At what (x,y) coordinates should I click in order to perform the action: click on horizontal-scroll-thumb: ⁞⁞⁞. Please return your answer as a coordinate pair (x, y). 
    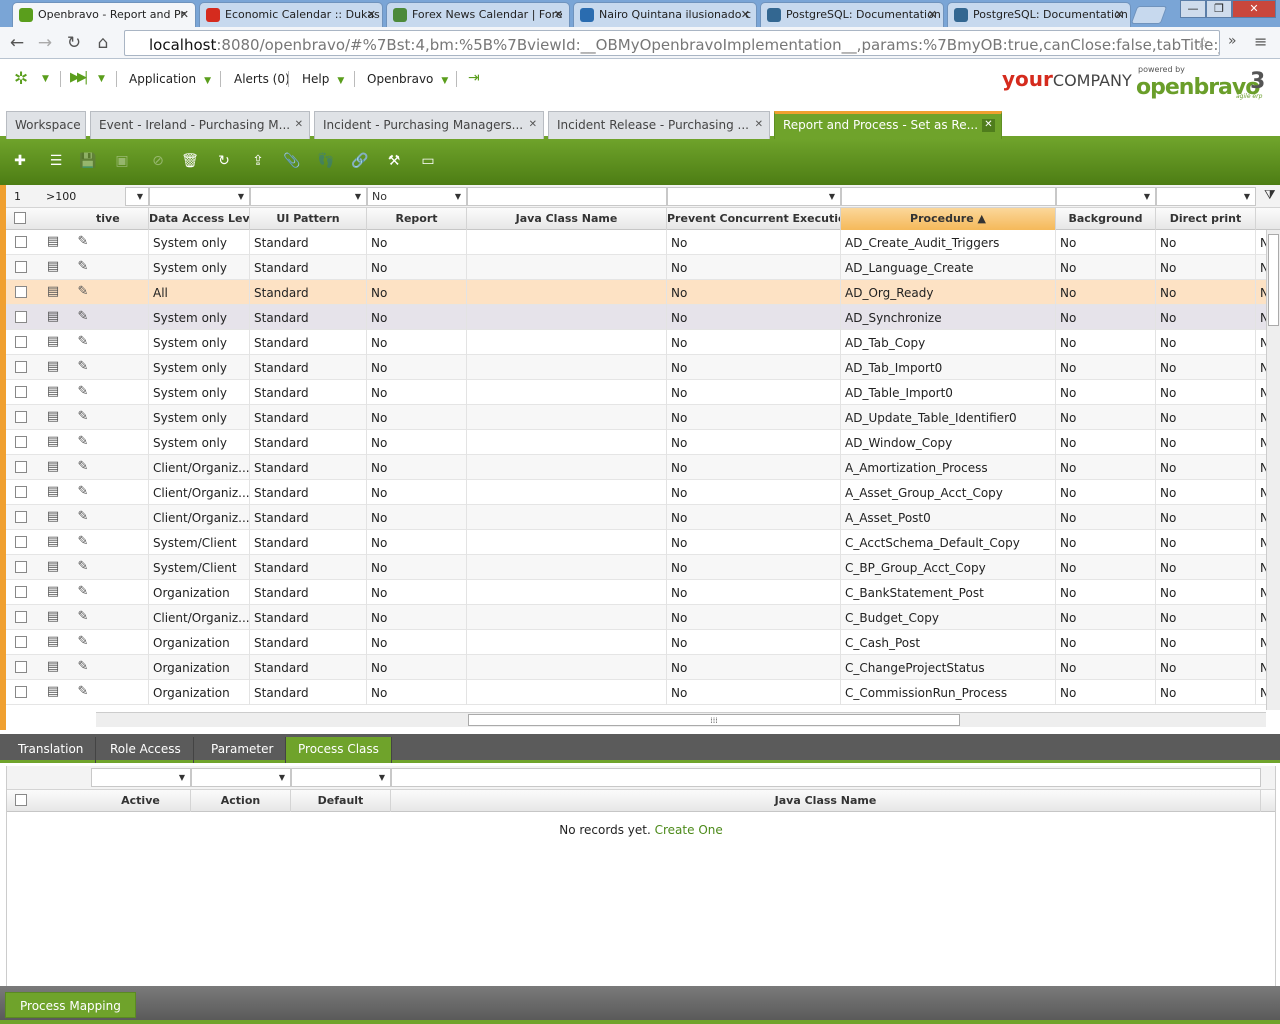
    Looking at the image, I should click on (714, 720).